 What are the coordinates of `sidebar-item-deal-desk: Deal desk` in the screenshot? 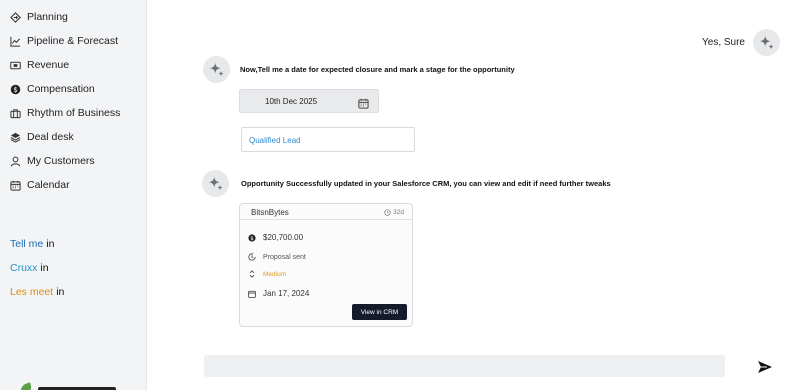 It's located at (73, 137).